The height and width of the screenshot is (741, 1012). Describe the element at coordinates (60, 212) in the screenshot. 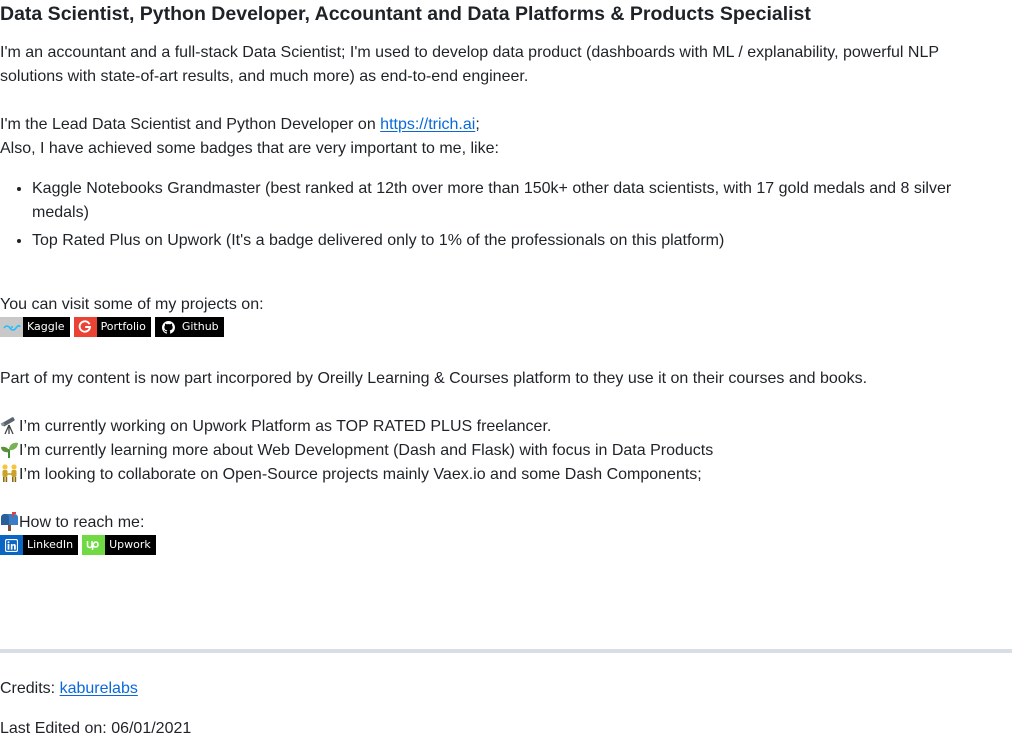

I see `badge-item-text-cont: medals)` at that location.